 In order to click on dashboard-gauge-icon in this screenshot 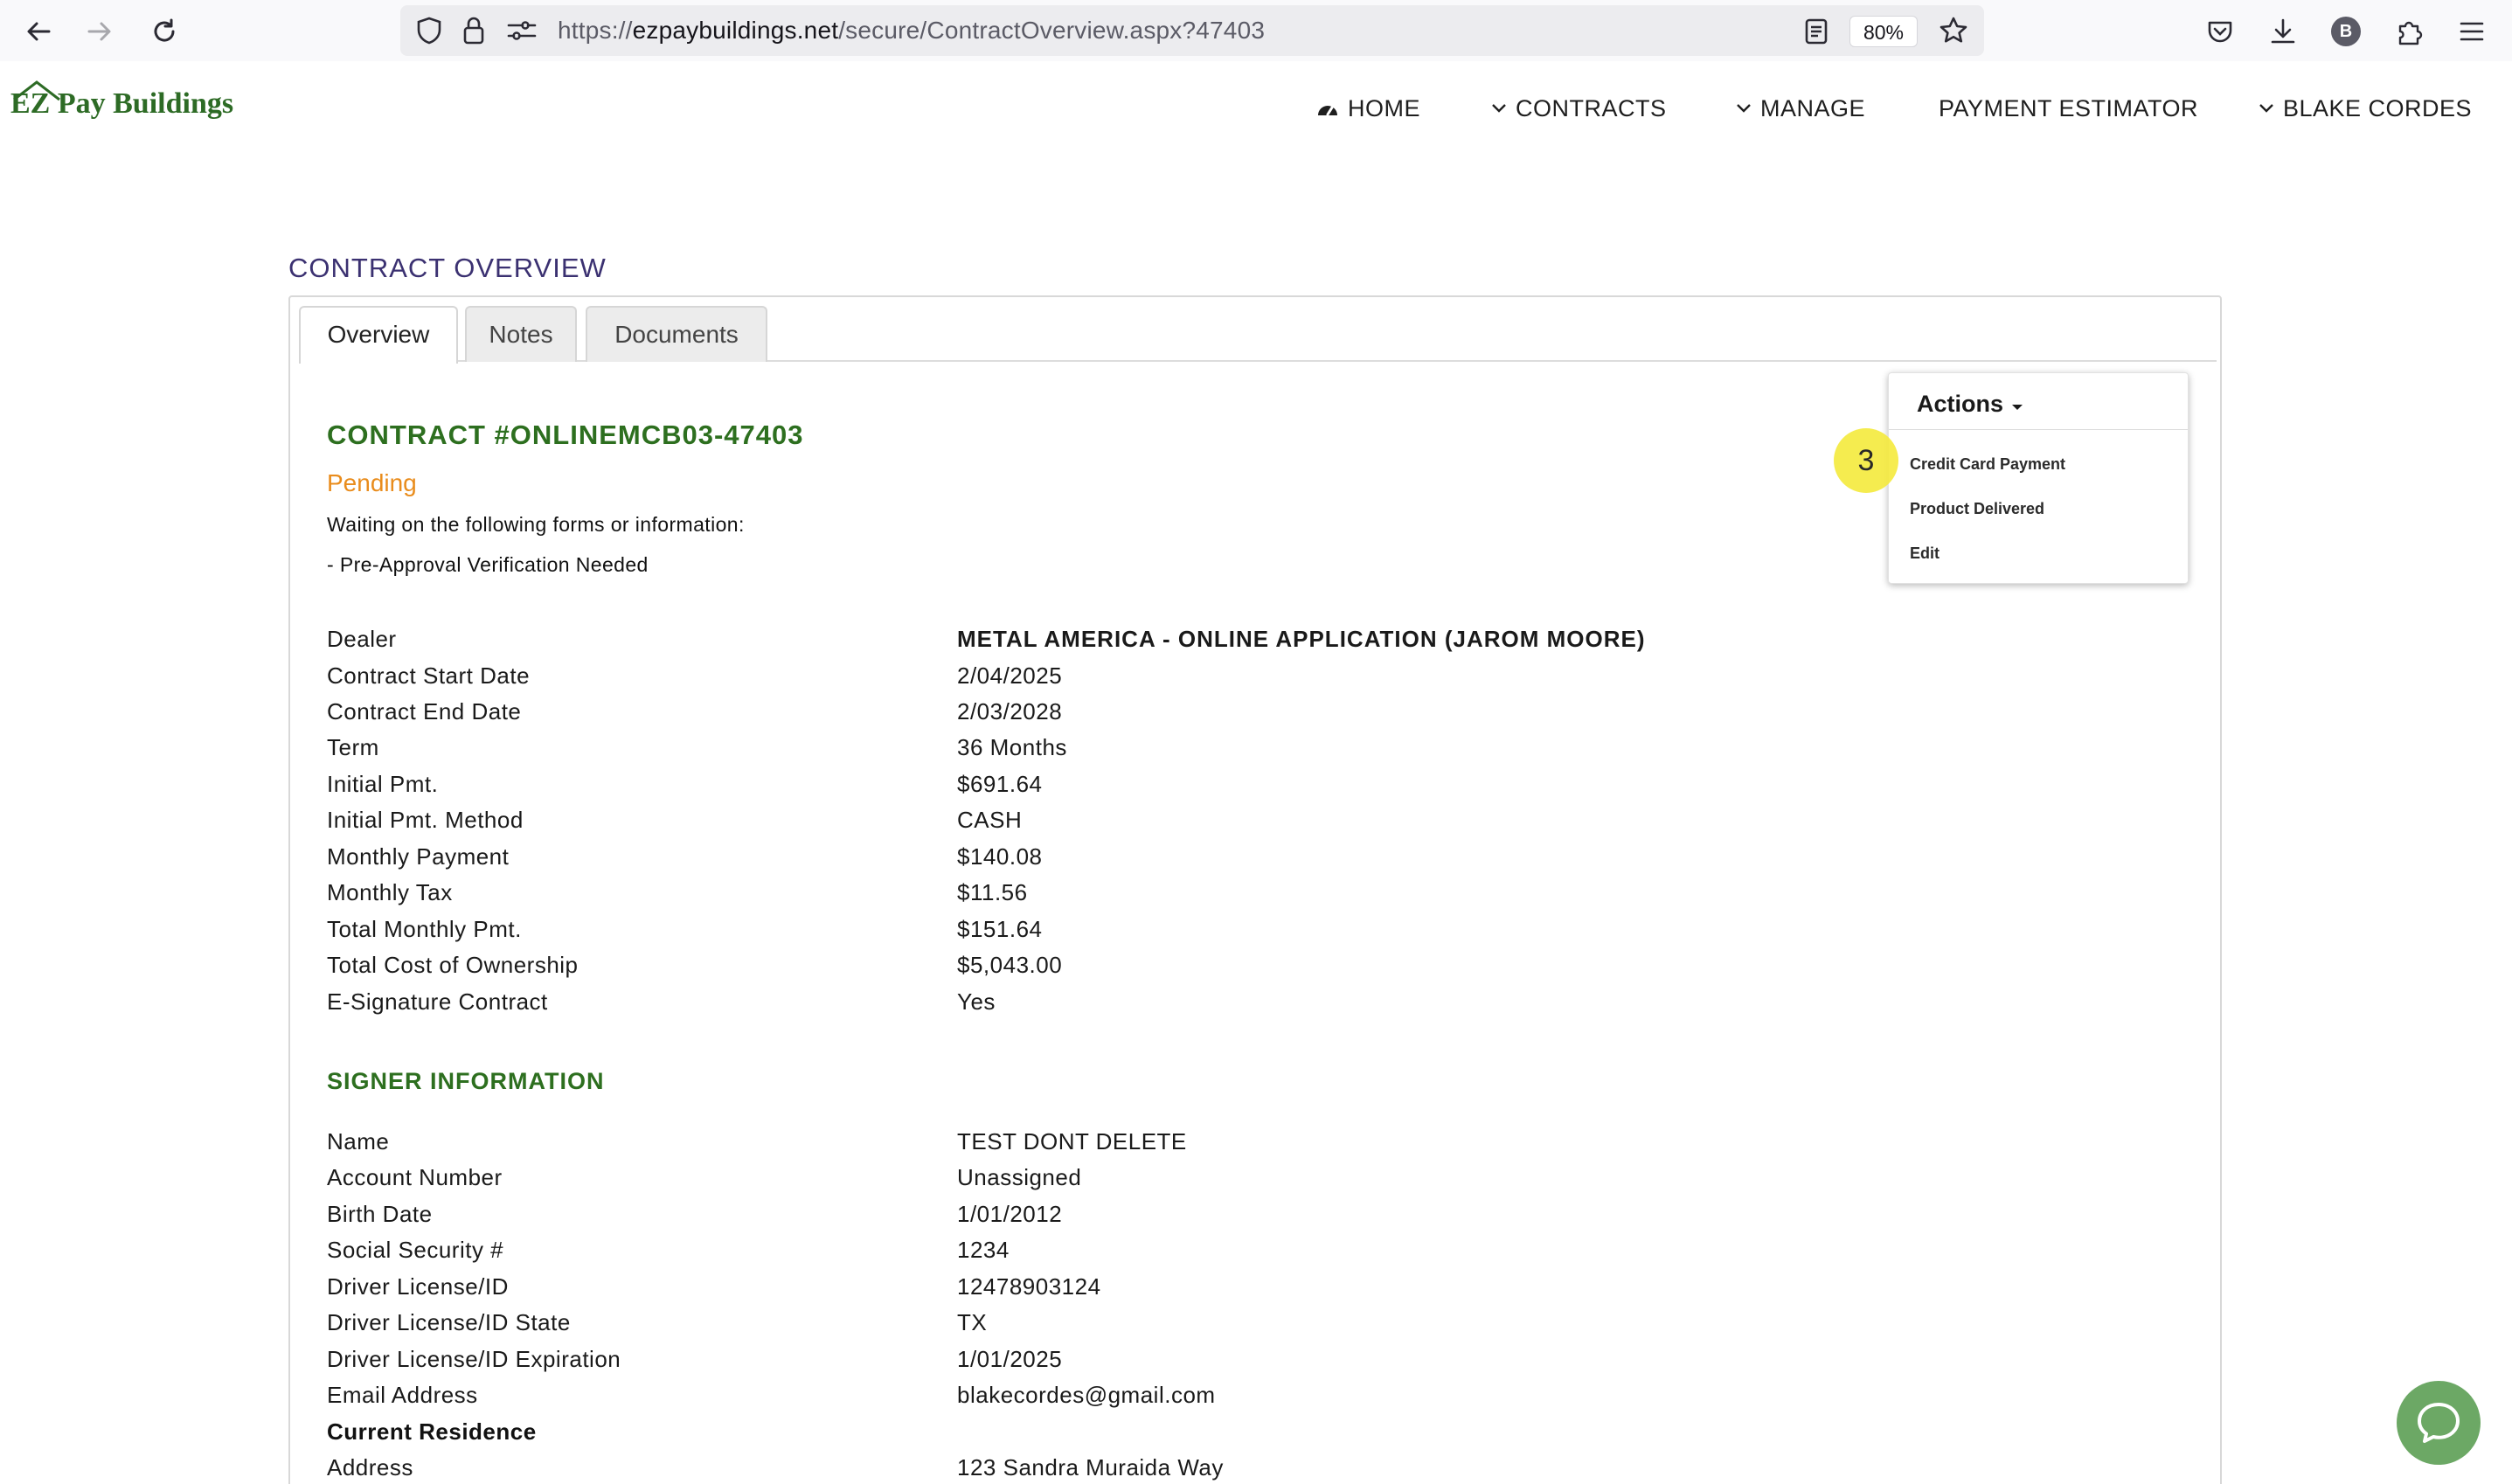, I will do `click(1327, 111)`.